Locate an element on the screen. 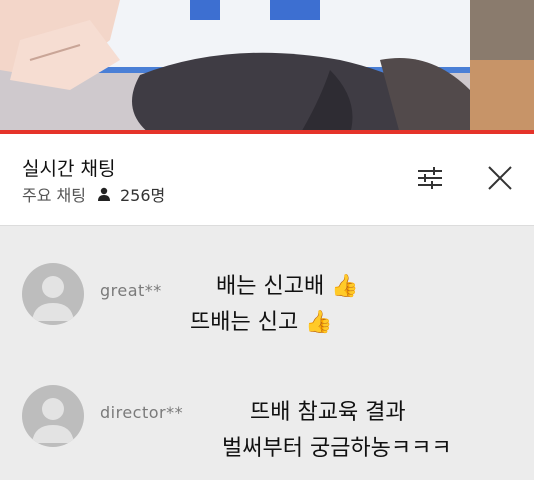 This screenshot has width=534, height=480. message-username: great** is located at coordinates (131, 290).